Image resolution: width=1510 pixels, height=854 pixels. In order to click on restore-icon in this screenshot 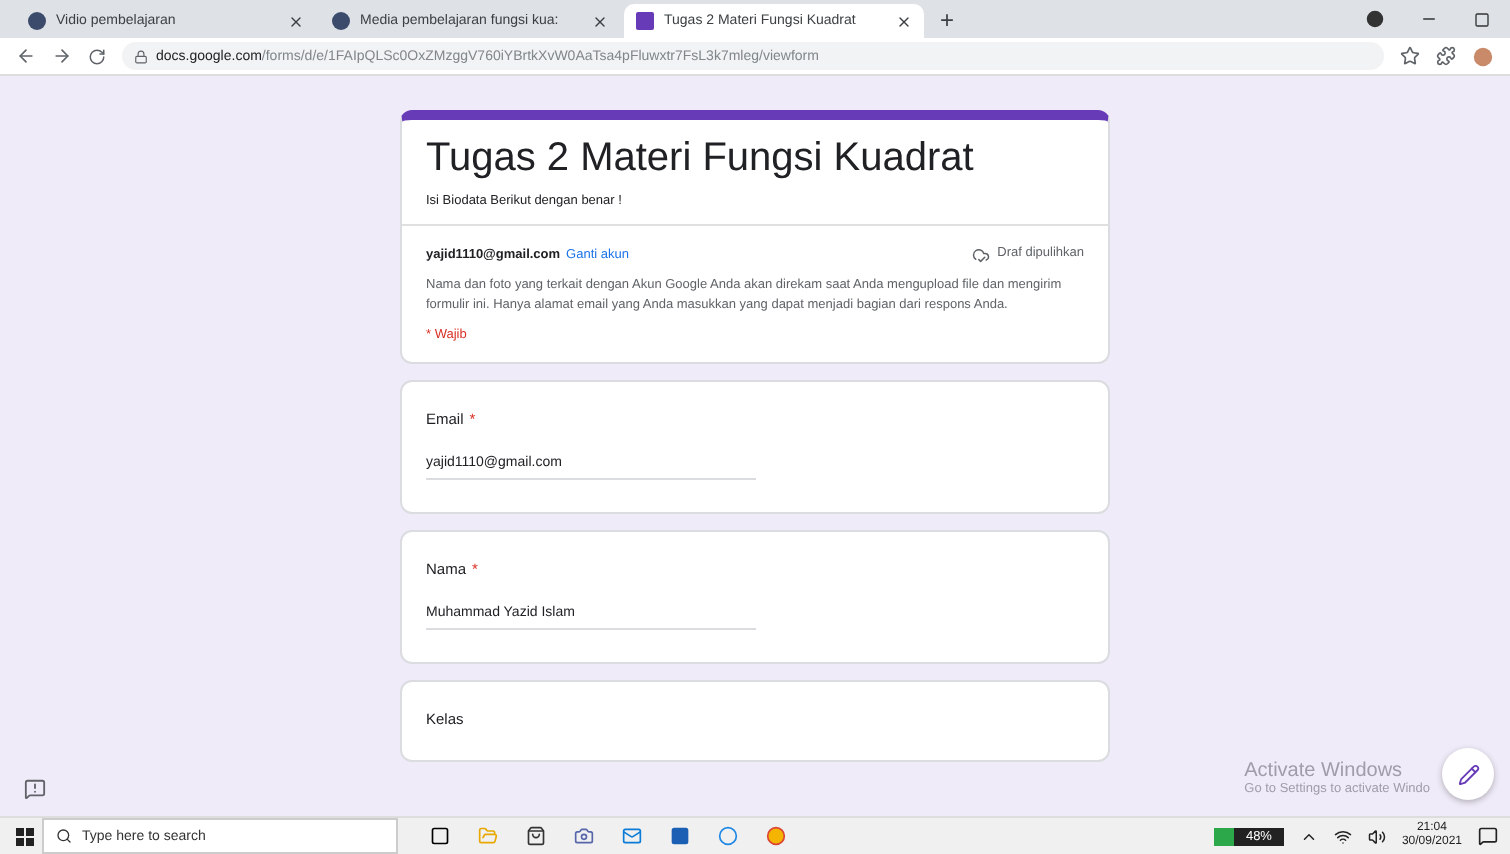, I will do `click(1482, 19)`.